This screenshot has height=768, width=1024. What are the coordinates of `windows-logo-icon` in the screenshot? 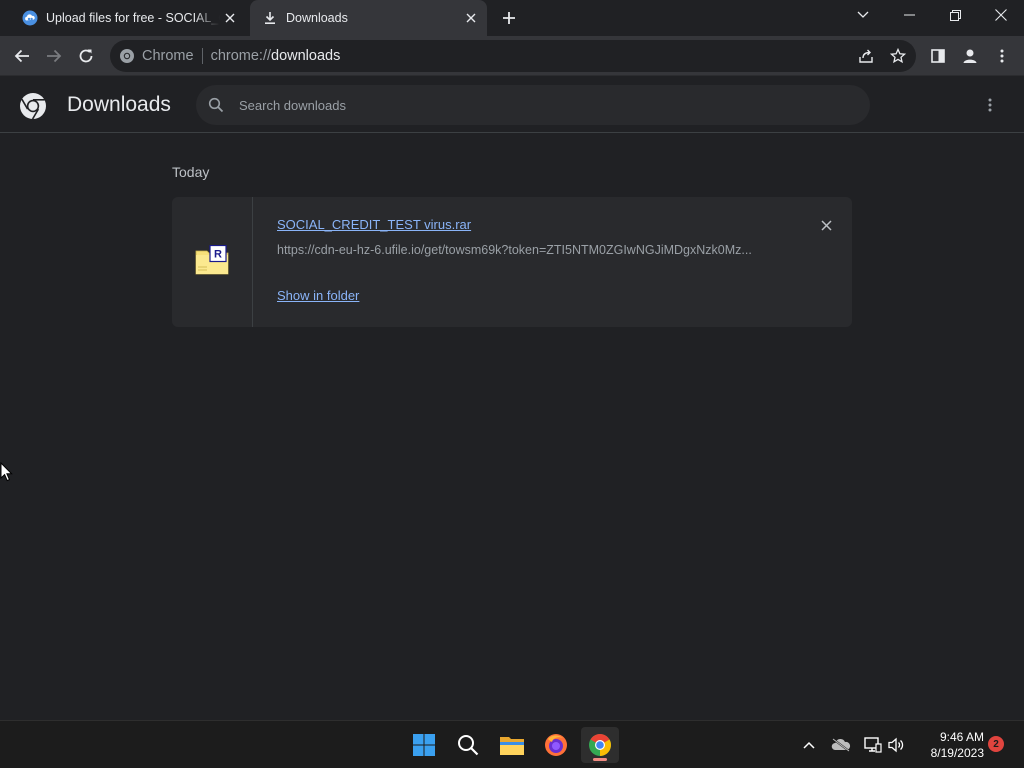 It's located at (424, 745).